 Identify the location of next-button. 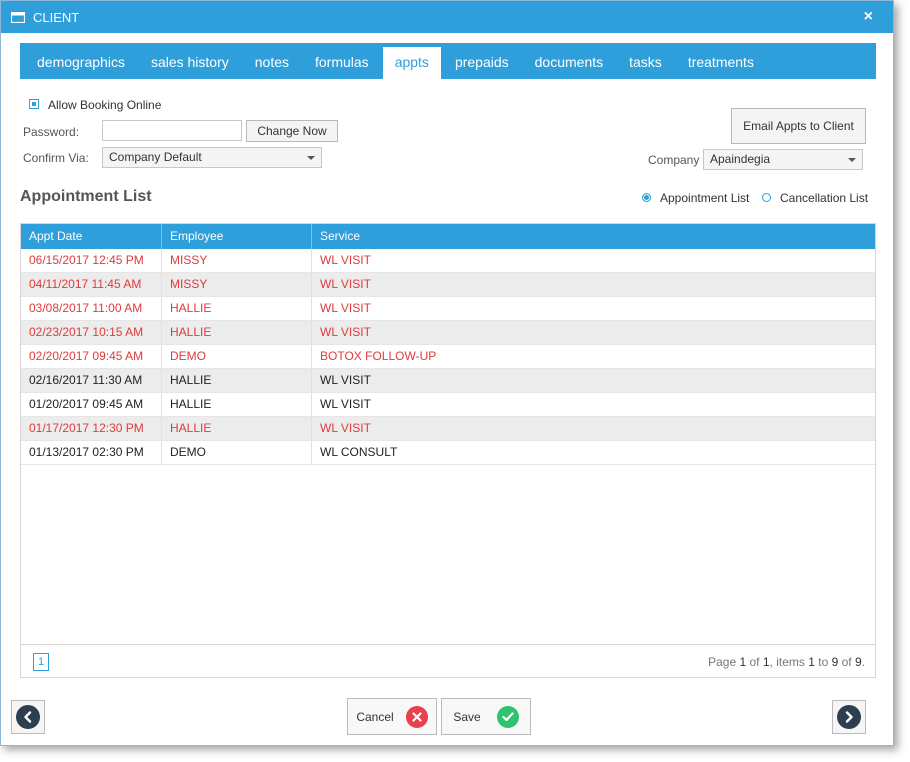
(849, 717).